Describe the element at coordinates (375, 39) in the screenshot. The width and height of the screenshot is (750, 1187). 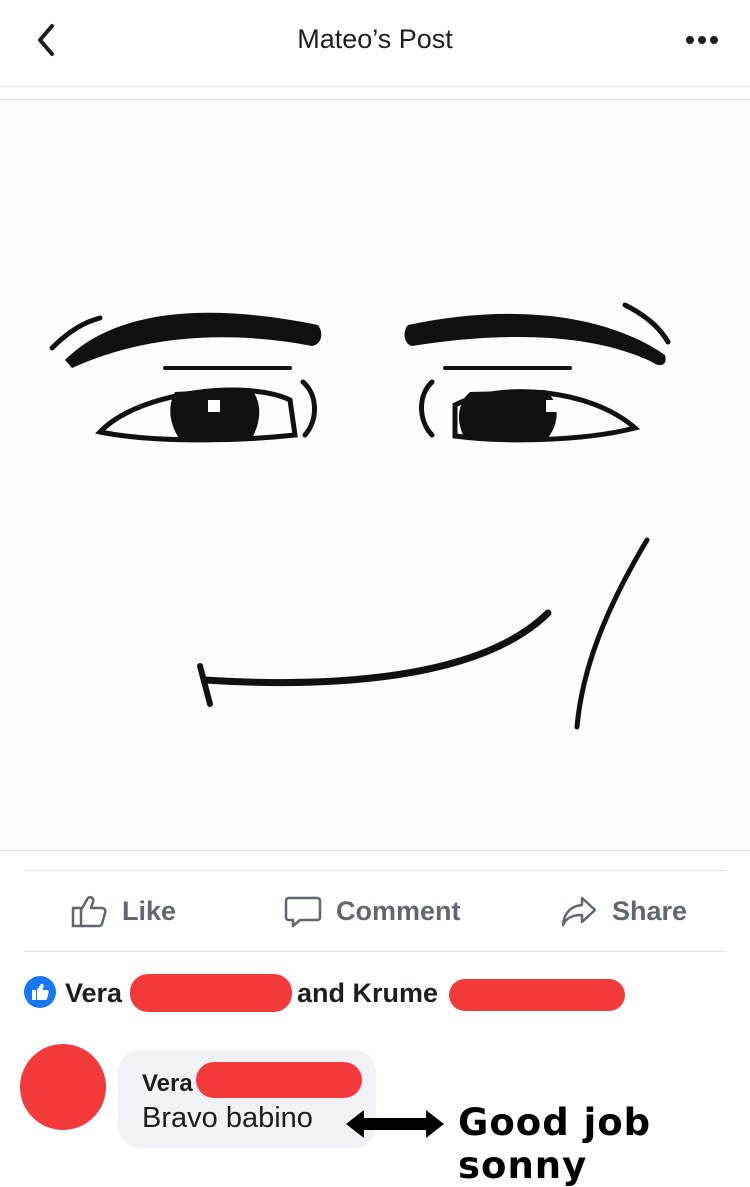
I see `page-title: Mateo’s Post` at that location.